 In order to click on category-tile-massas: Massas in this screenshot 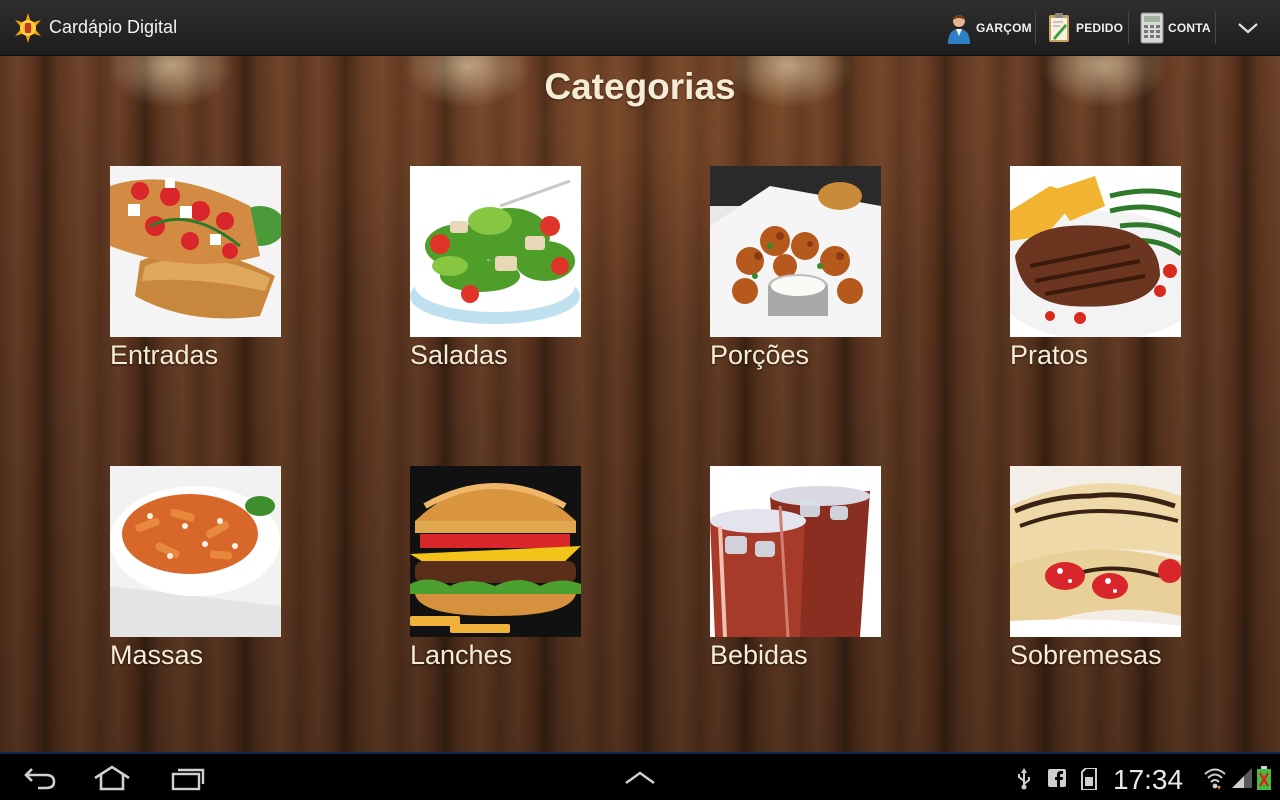, I will do `click(220, 576)`.